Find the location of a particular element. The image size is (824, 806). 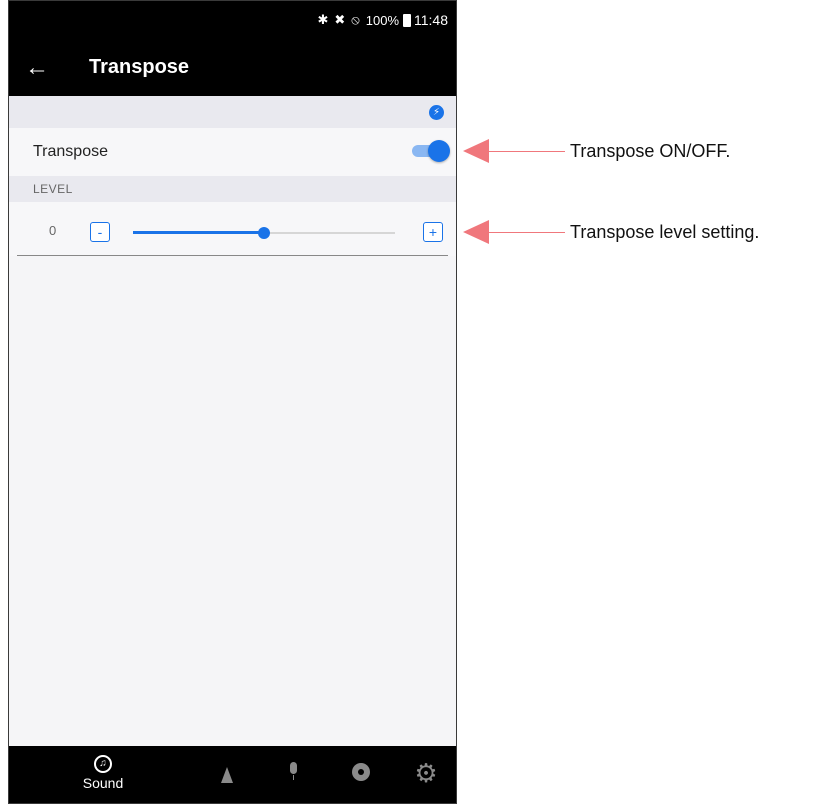

transpose-toggle is located at coordinates (431, 151).